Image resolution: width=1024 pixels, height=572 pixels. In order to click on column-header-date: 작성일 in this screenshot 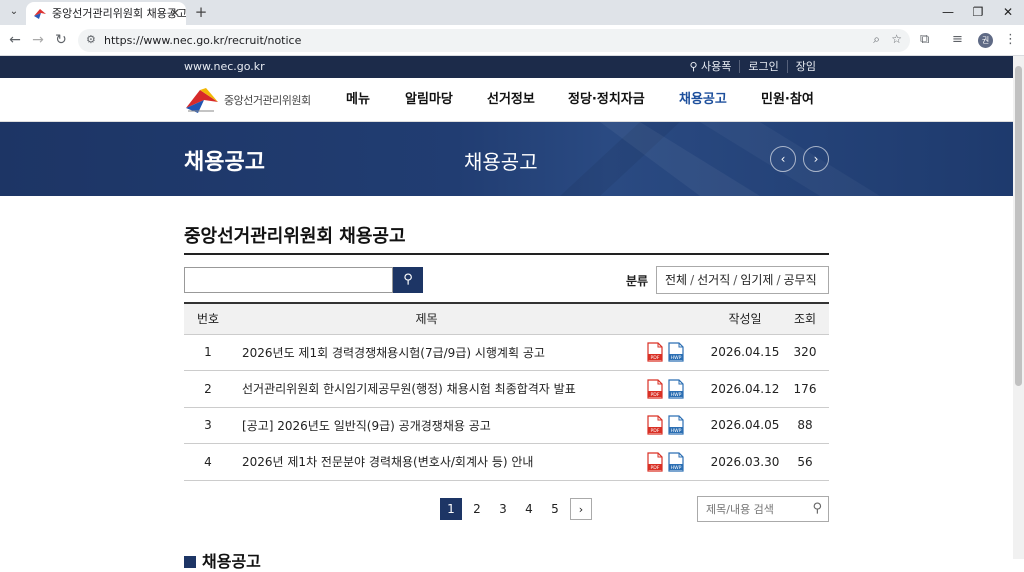, I will do `click(745, 319)`.